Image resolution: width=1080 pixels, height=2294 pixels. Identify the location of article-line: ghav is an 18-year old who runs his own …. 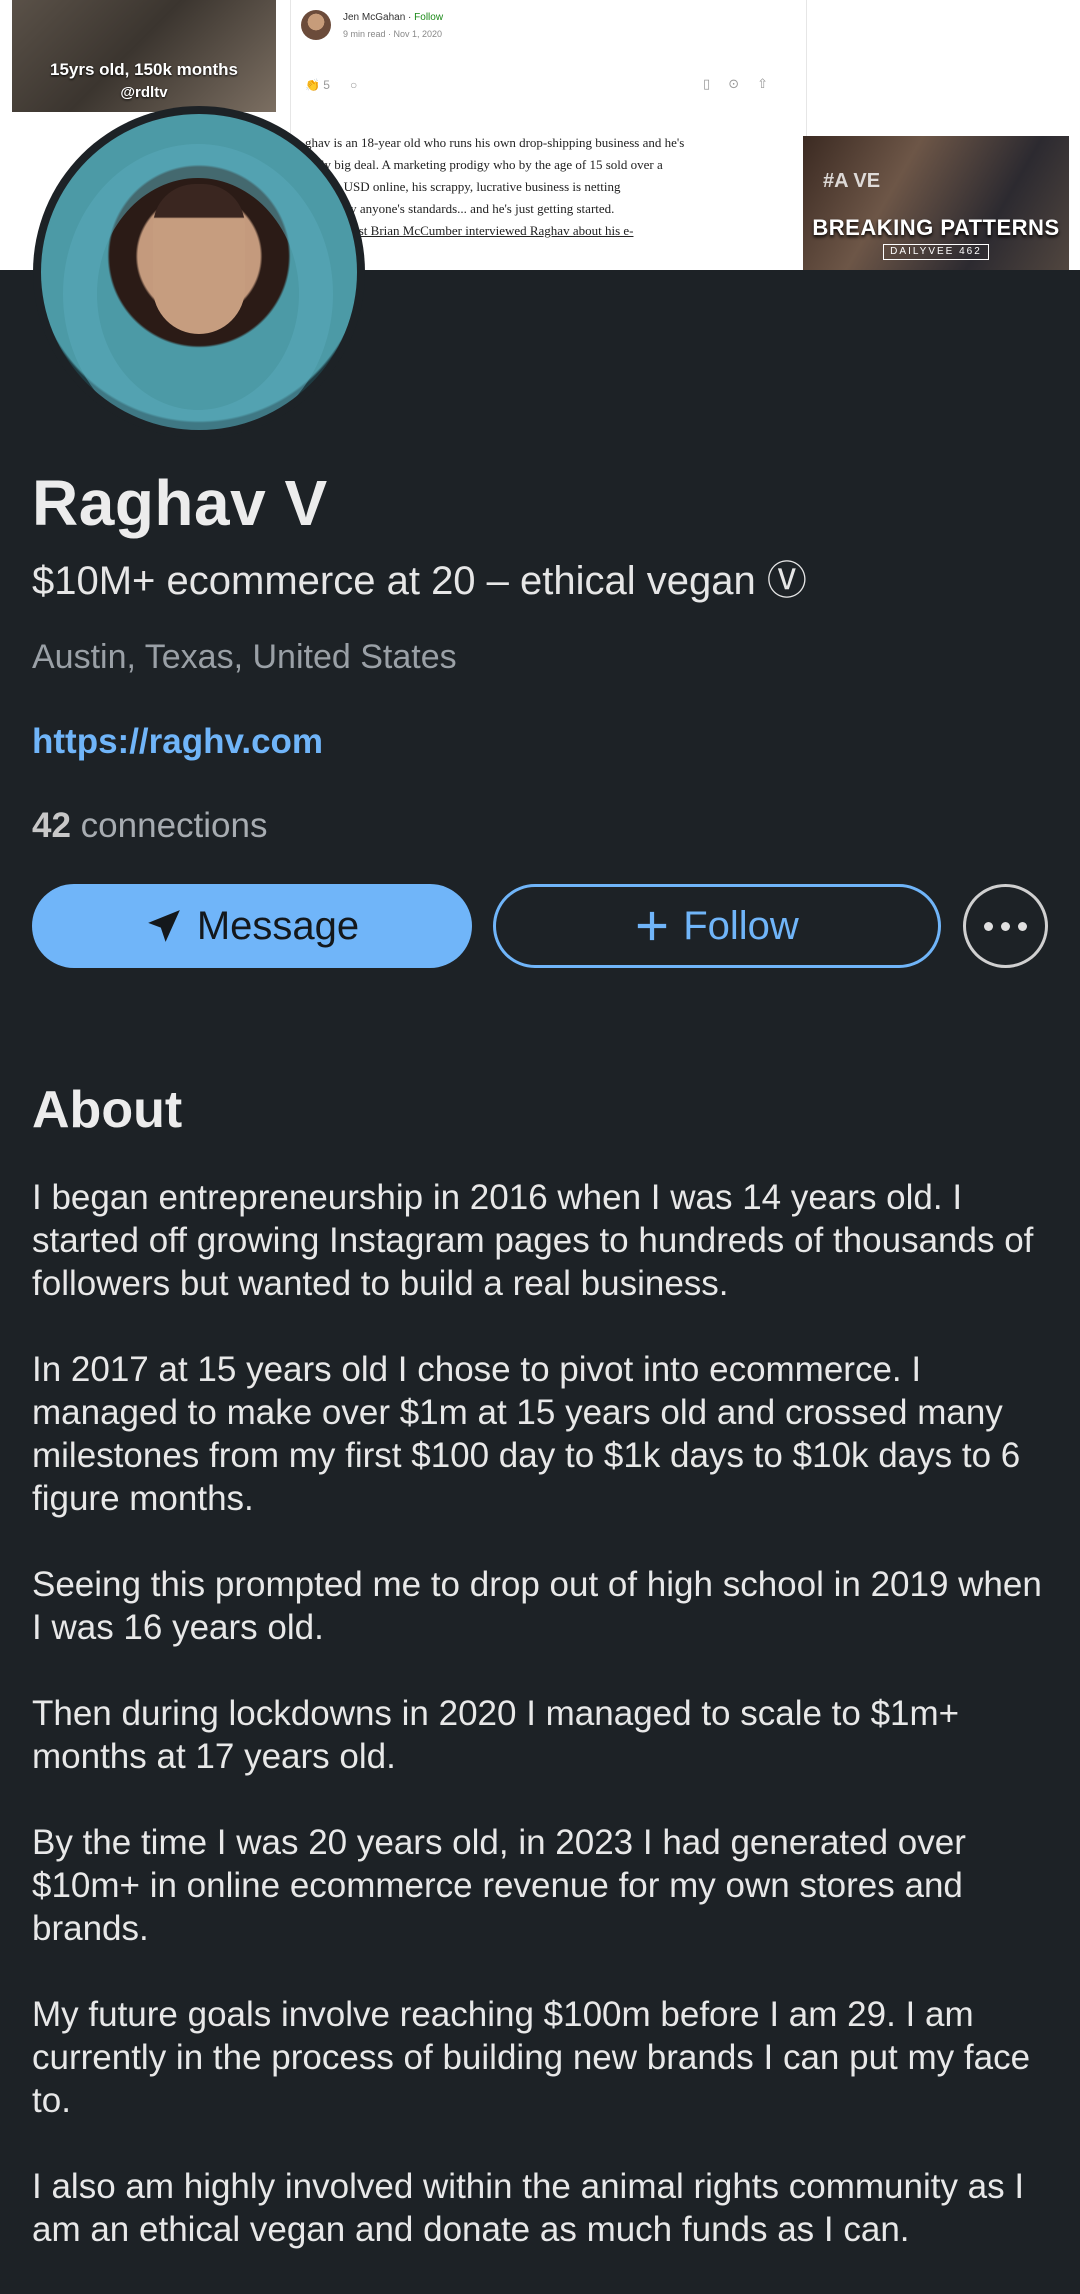
(495, 142).